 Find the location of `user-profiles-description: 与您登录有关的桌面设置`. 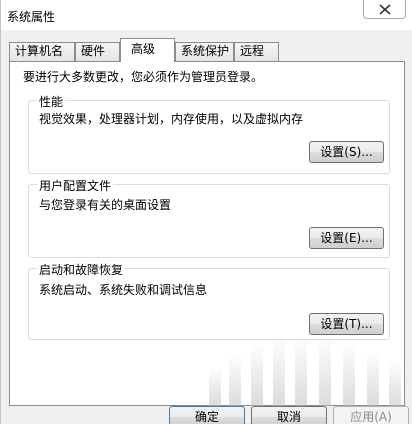

user-profiles-description: 与您登录有关的桌面设置 is located at coordinates (105, 205).